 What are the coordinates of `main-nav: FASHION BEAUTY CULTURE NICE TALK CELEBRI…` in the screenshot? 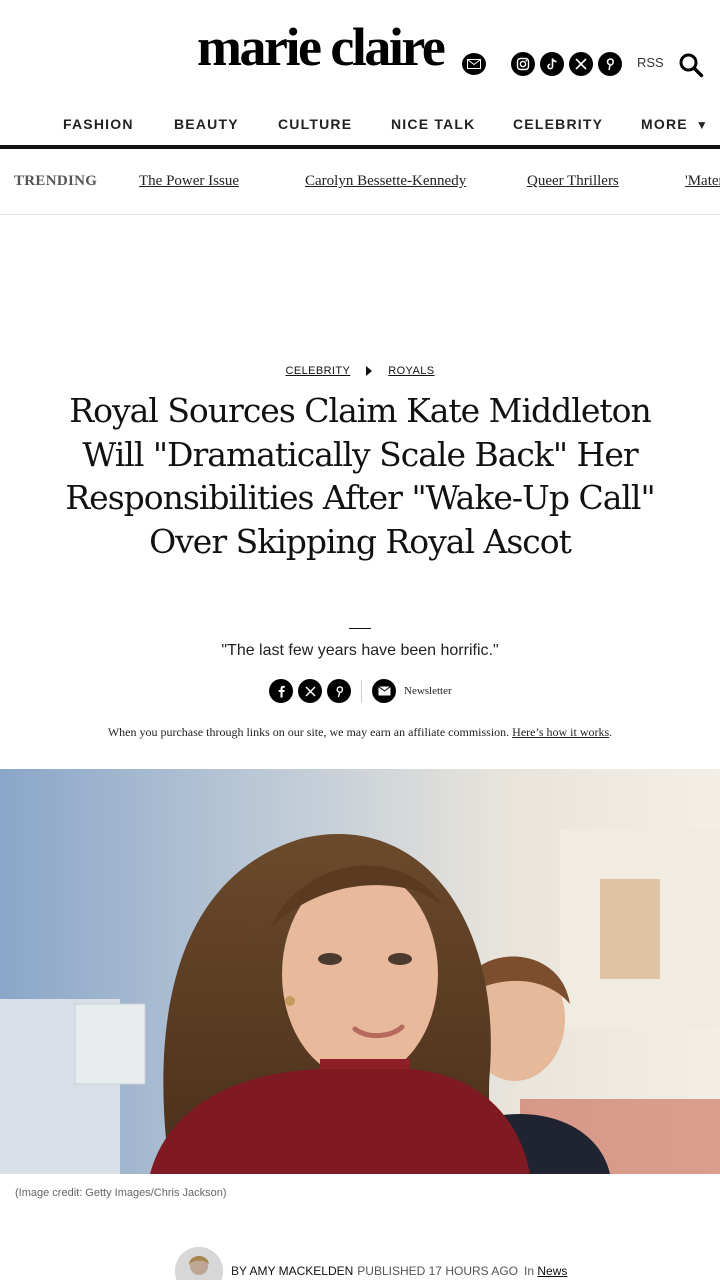 It's located at (360, 123).